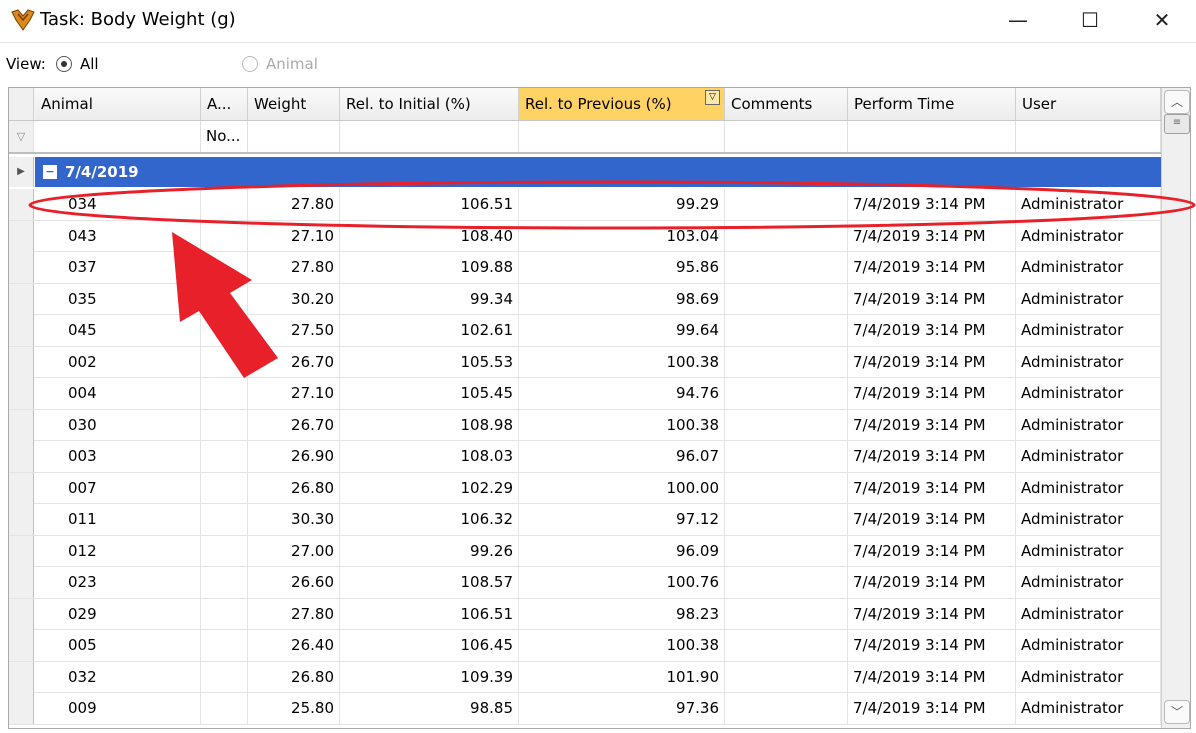  Describe the element at coordinates (294, 614) in the screenshot. I see `cell-weight: 27.80` at that location.